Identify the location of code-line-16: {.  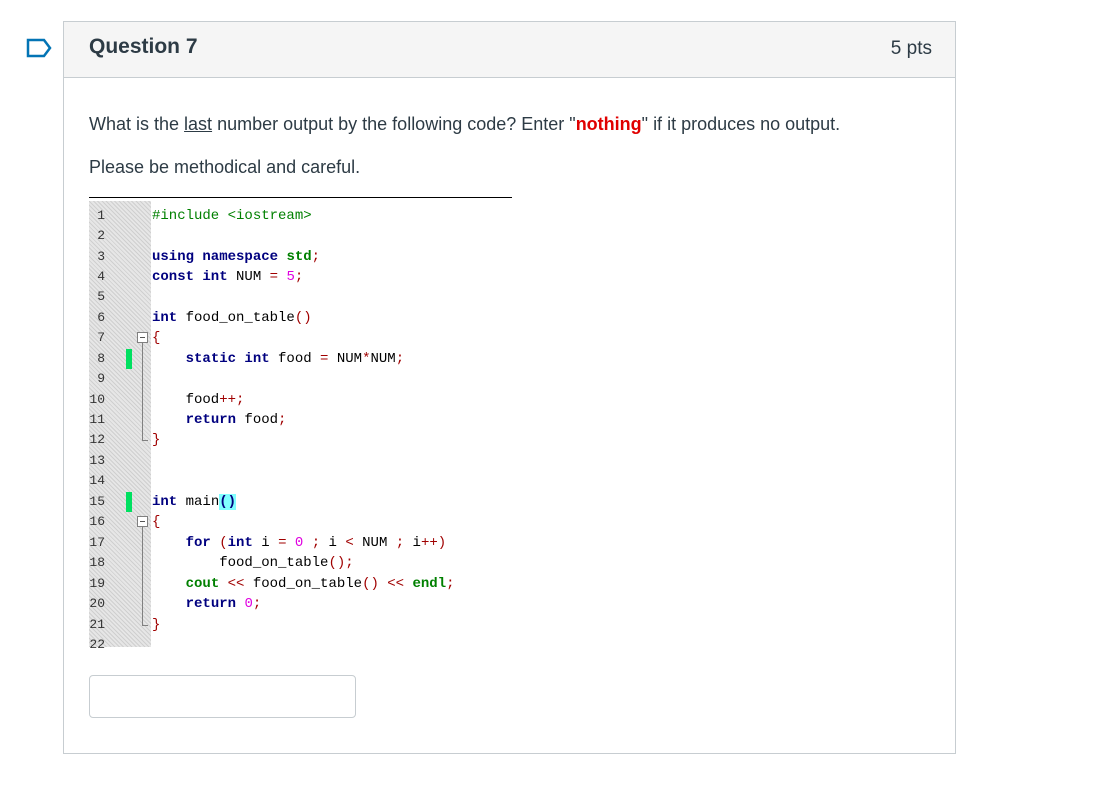
(156, 522).